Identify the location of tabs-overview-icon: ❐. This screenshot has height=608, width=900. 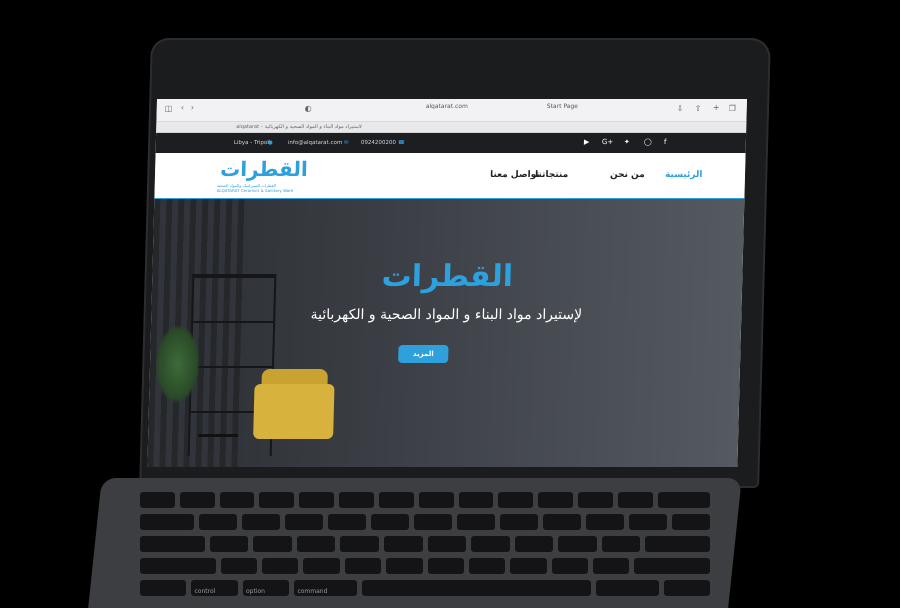
(732, 108).